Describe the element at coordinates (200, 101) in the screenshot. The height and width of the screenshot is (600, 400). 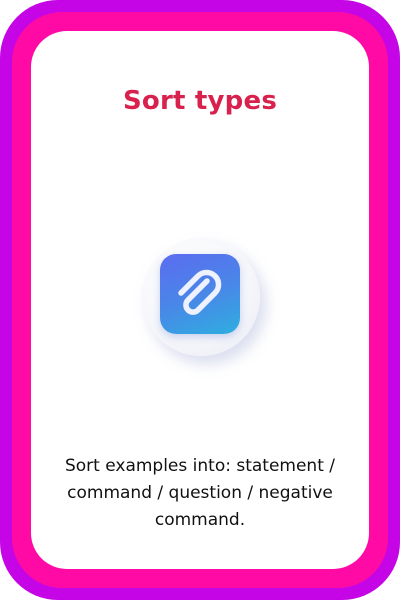
I see `card-title: Sort types` at that location.